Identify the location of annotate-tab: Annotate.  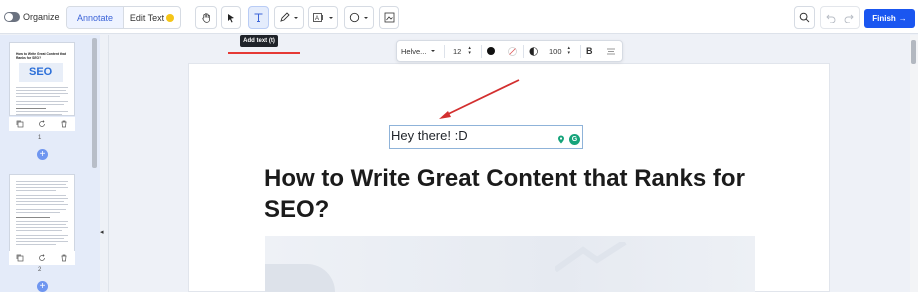
(95, 17).